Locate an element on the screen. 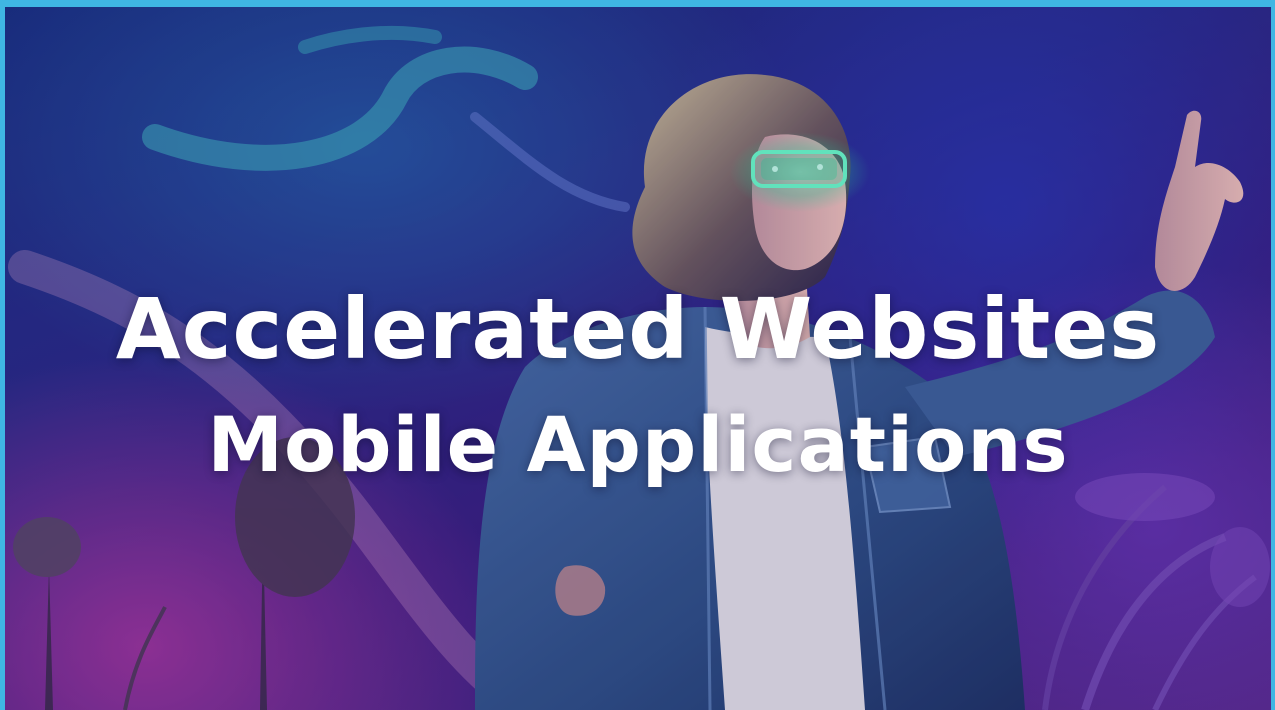 The height and width of the screenshot is (710, 1275). headline-line-2: Mobile Applications is located at coordinates (638, 444).